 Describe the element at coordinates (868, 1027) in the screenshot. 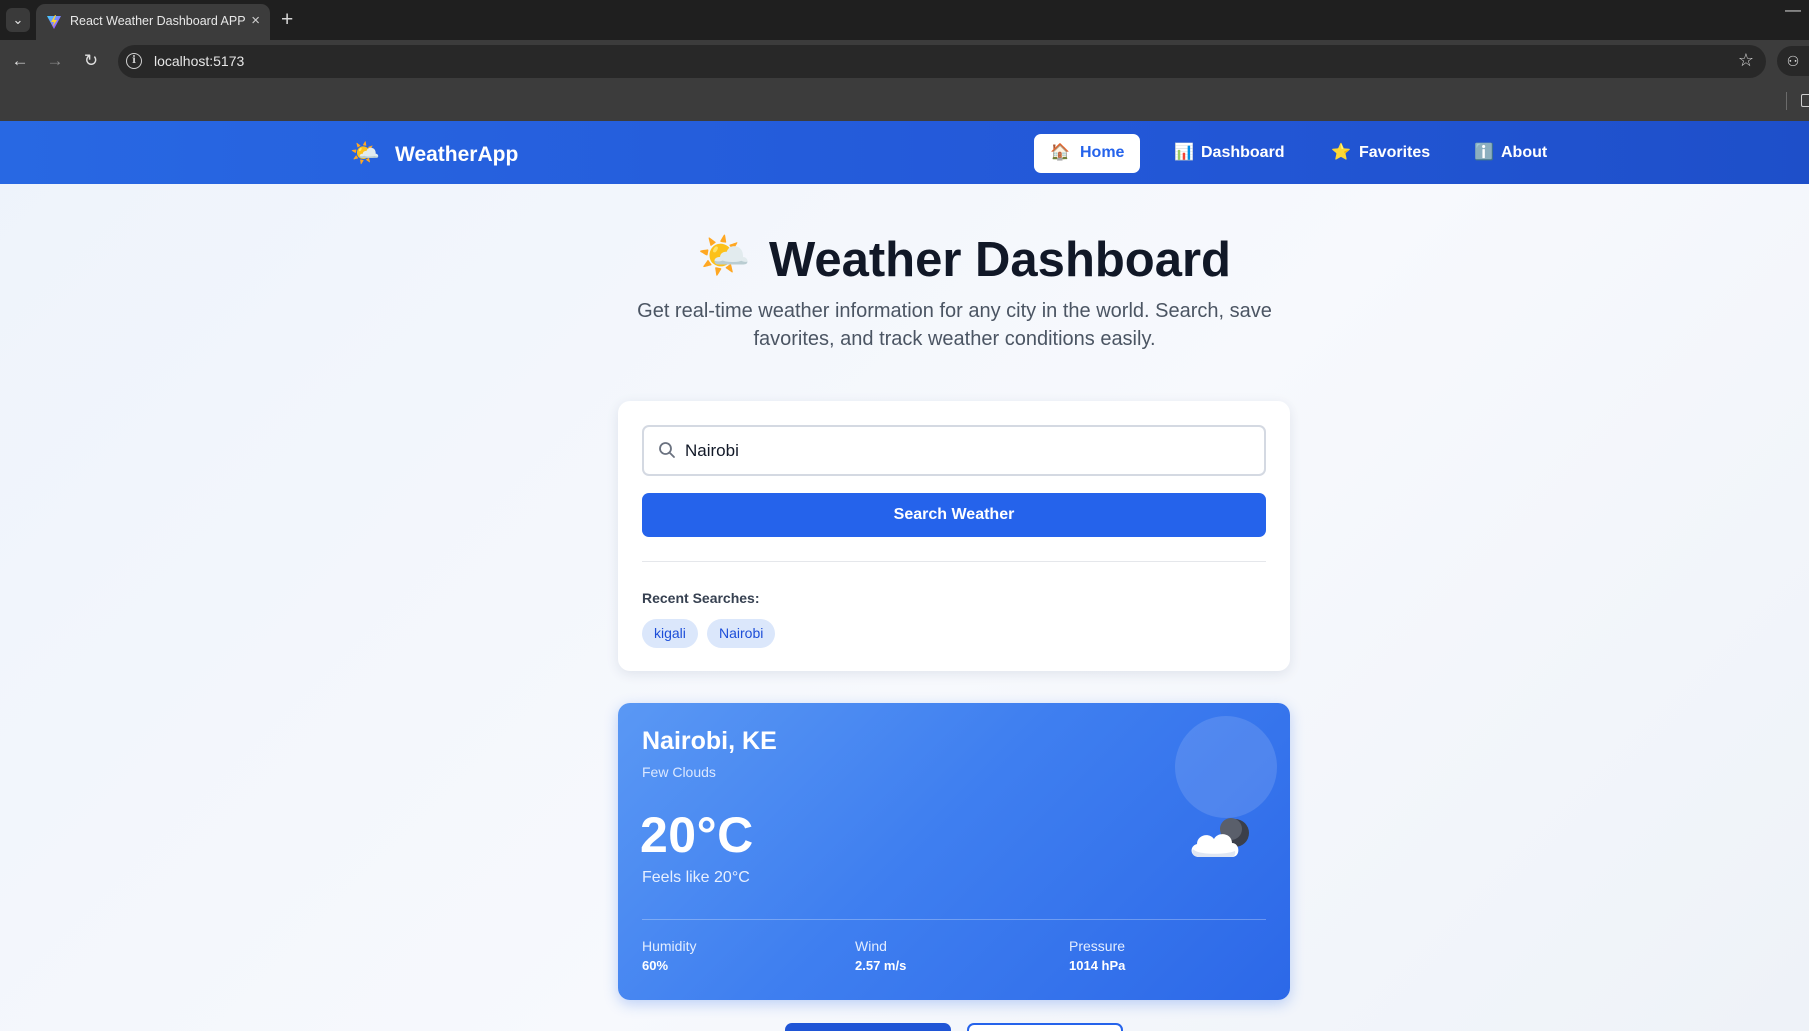

I see `primary-action-button` at that location.